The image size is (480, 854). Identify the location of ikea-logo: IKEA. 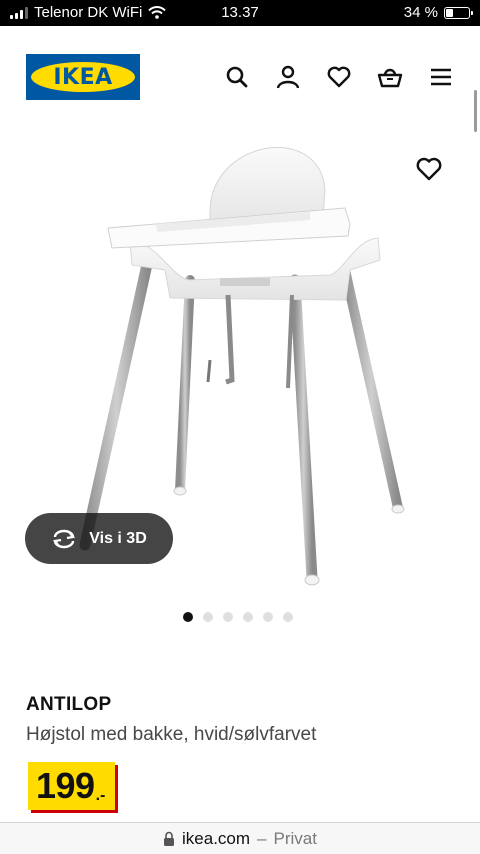
(83, 77).